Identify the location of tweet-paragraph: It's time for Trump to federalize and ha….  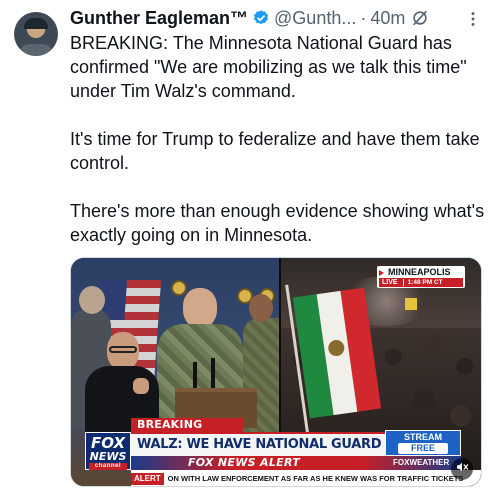
(275, 151).